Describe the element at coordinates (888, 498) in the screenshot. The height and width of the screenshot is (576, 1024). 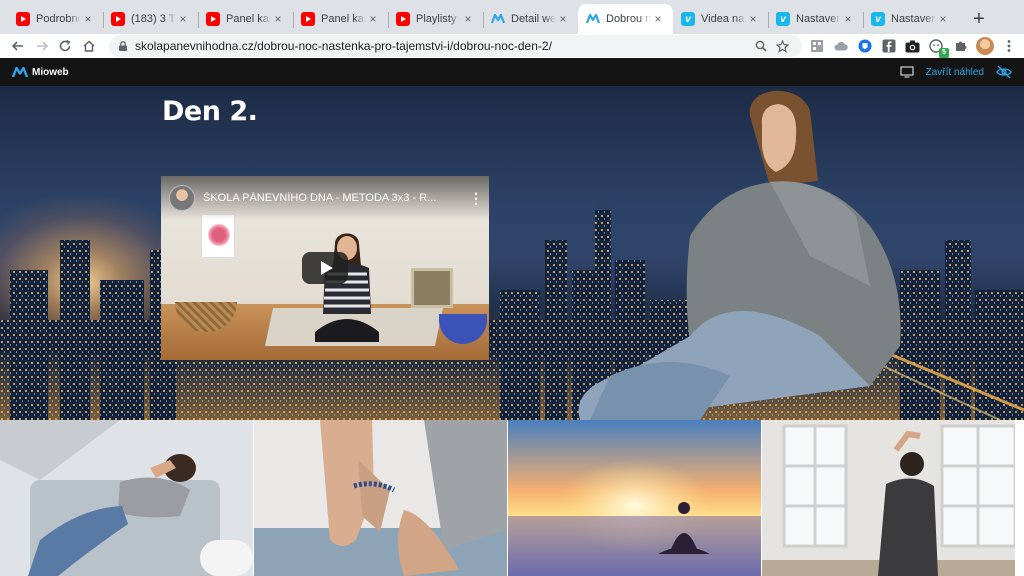
I see `gallery-image-window-yoga` at that location.